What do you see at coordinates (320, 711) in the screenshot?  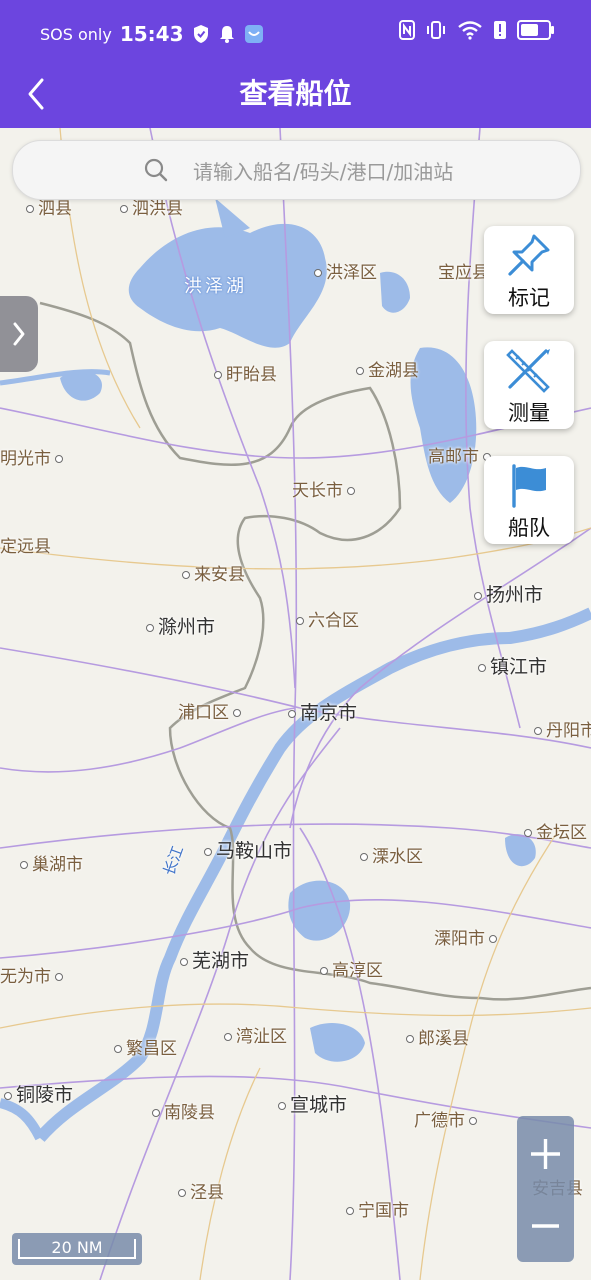 I see `place-nanjing: 南京市` at bounding box center [320, 711].